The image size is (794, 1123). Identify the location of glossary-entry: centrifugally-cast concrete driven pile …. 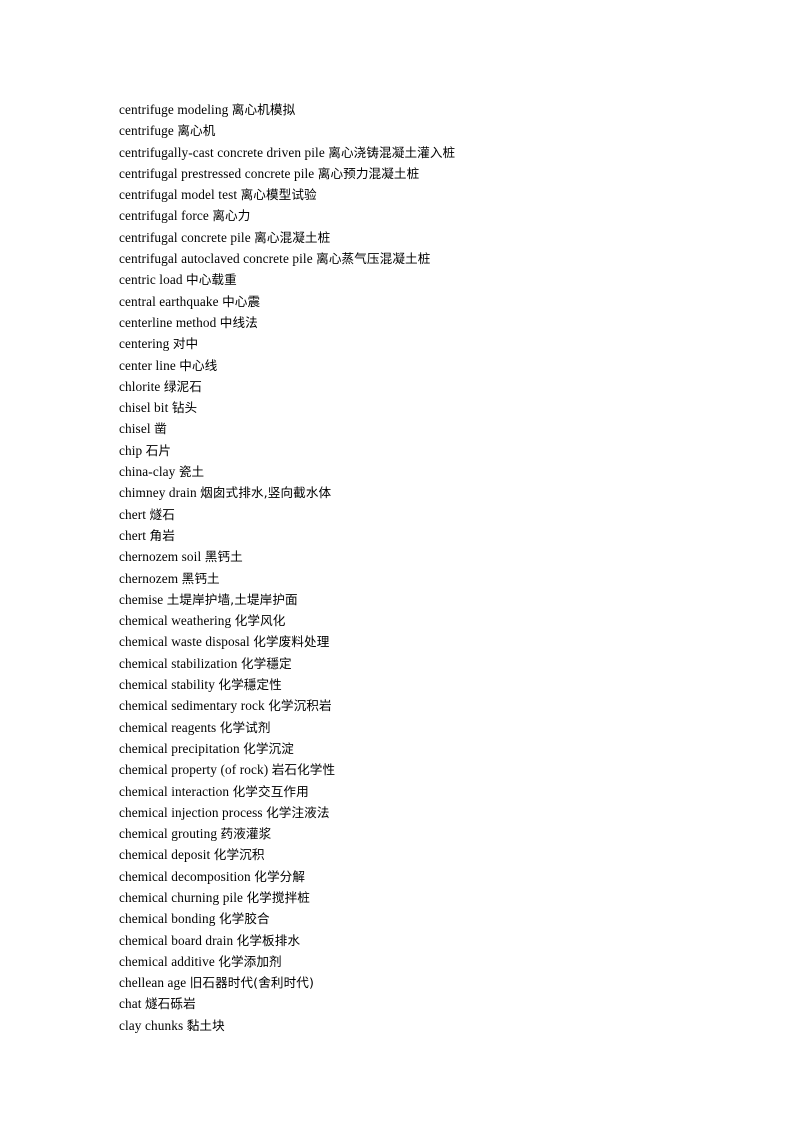
(419, 152).